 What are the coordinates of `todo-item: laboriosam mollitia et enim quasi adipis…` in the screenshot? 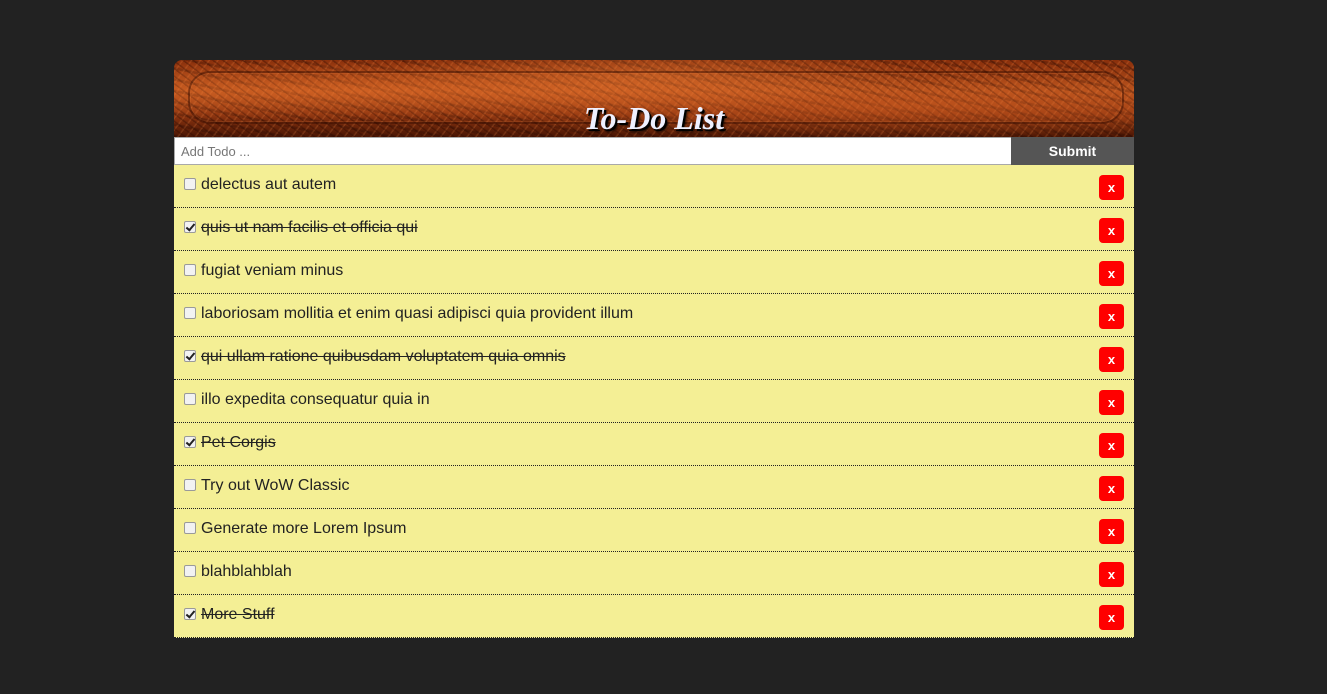 It's located at (654, 315).